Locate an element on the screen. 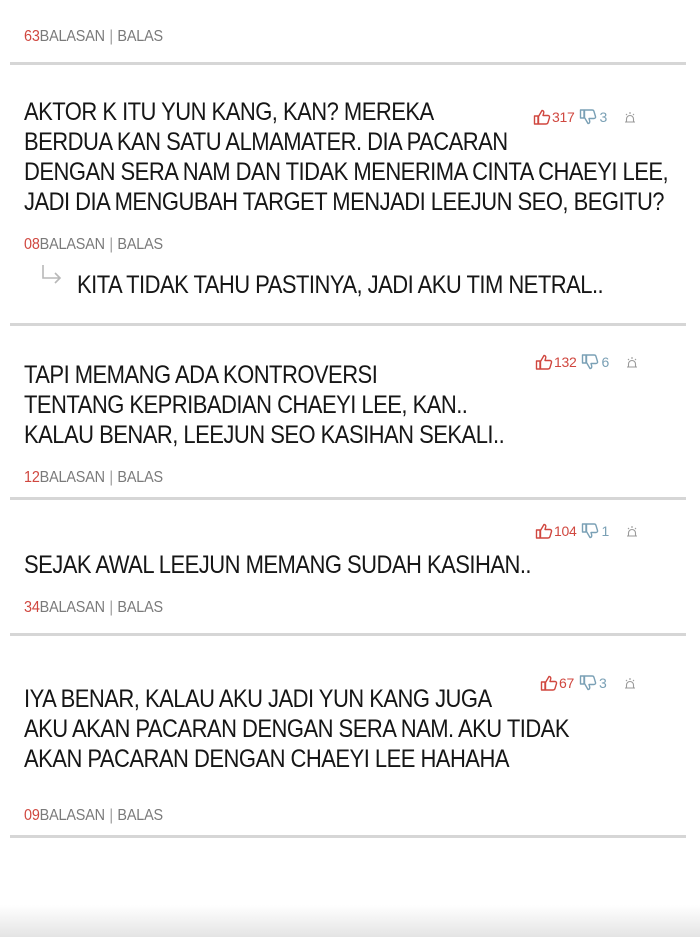 Image resolution: width=700 pixels, height=937 pixels. replies-row: 08BALASAN | BALAS is located at coordinates (93, 245).